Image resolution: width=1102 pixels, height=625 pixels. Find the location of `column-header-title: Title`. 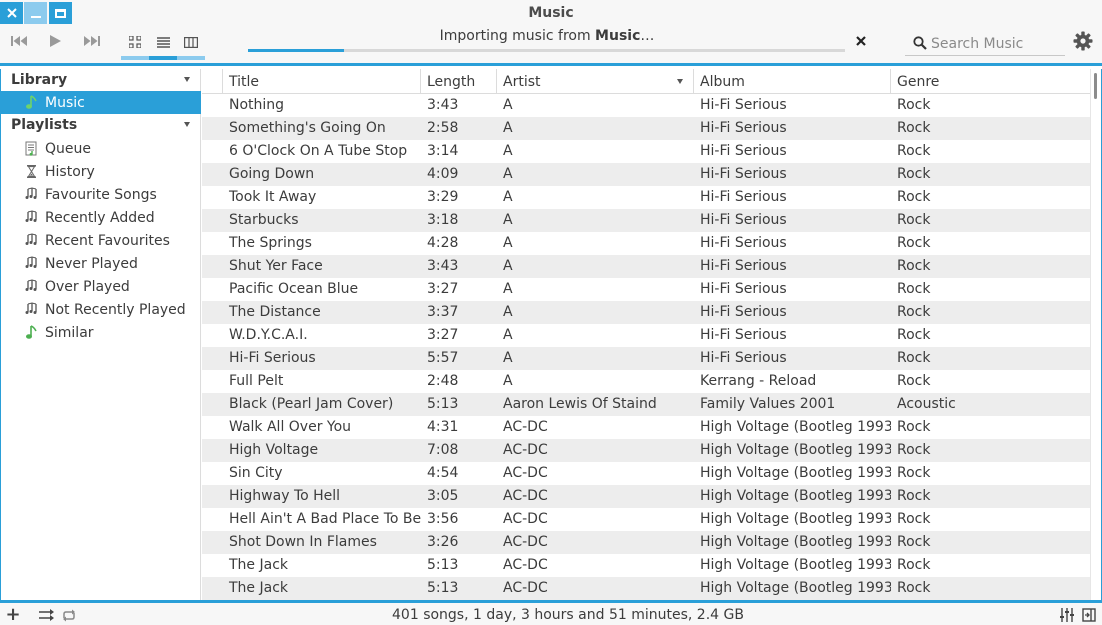

column-header-title: Title is located at coordinates (322, 81).